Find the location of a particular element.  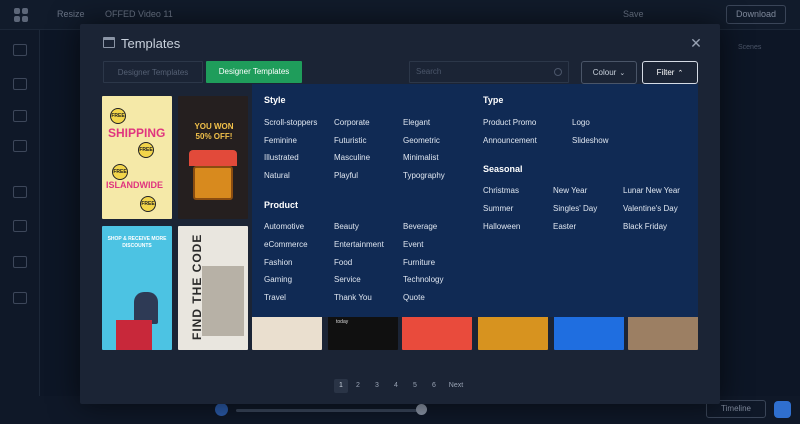

filter-option: Fashion is located at coordinates (278, 262).